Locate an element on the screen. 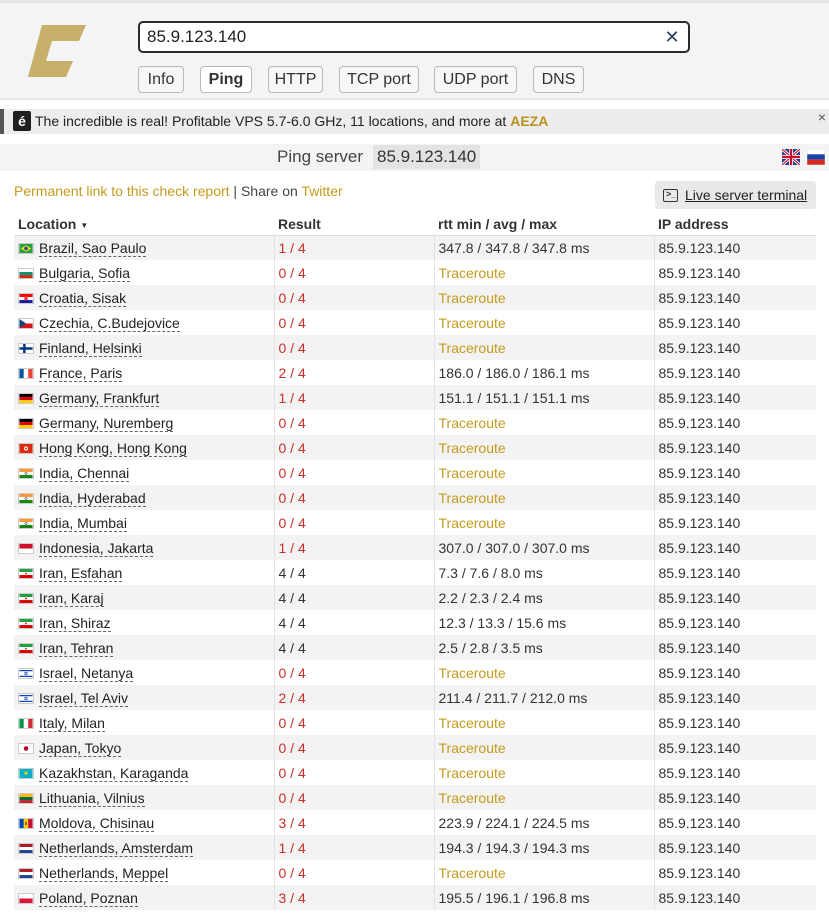 The height and width of the screenshot is (913, 829). sort-down-icon: ▼ is located at coordinates (84, 225).